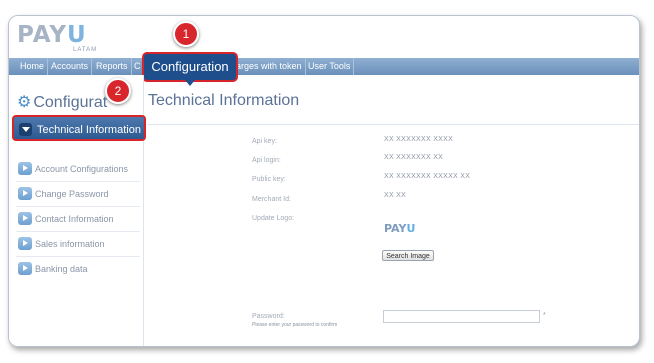 This screenshot has width=654, height=363. I want to click on sidebar-item-account-configurations: Account Configurations, so click(78, 169).